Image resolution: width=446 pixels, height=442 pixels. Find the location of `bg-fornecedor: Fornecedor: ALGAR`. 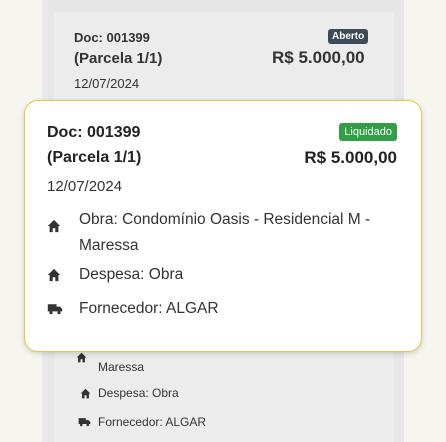

bg-fornecedor: Fornecedor: ALGAR is located at coordinates (152, 422).